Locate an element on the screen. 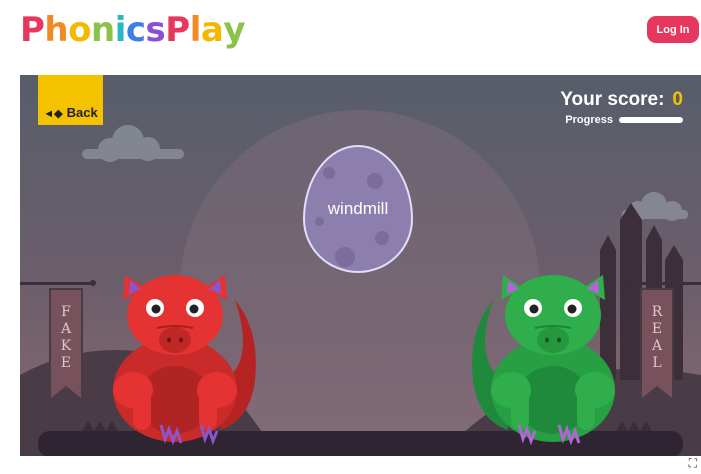 This screenshot has height=474, width=701. fake-letter: E is located at coordinates (66, 363).